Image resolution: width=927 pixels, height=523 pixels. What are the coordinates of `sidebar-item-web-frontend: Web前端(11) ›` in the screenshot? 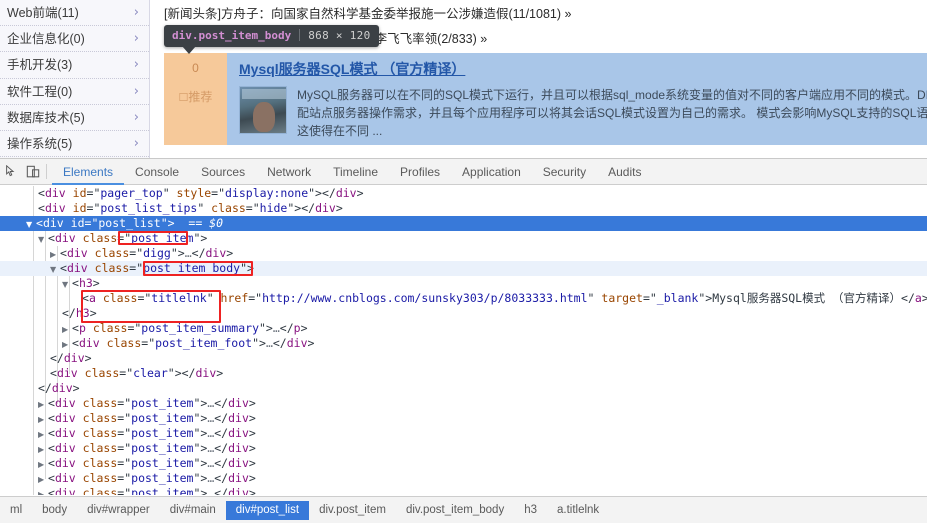 It's located at (74, 13).